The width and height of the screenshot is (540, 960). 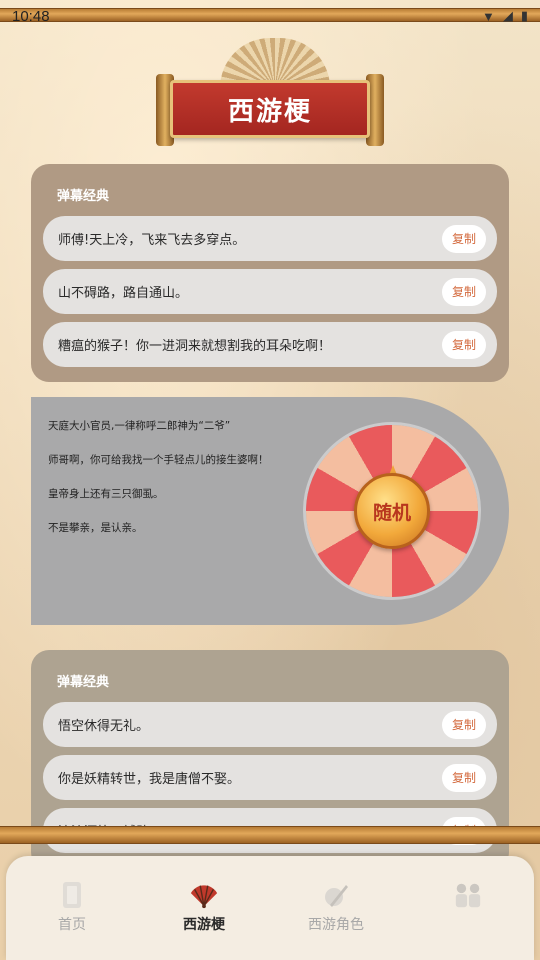 What do you see at coordinates (104, 726) in the screenshot?
I see `quote-text: 悟空休得无礼。` at bounding box center [104, 726].